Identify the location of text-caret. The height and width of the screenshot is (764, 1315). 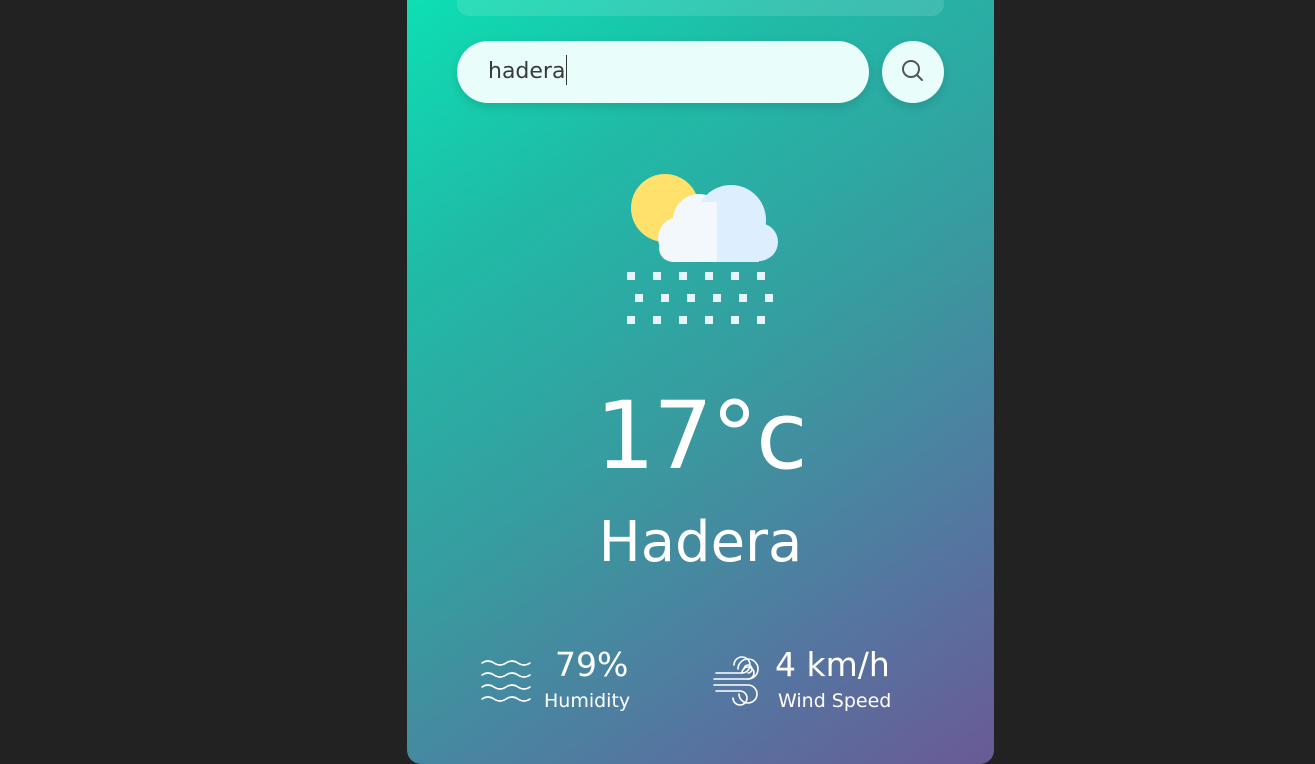
(567, 70).